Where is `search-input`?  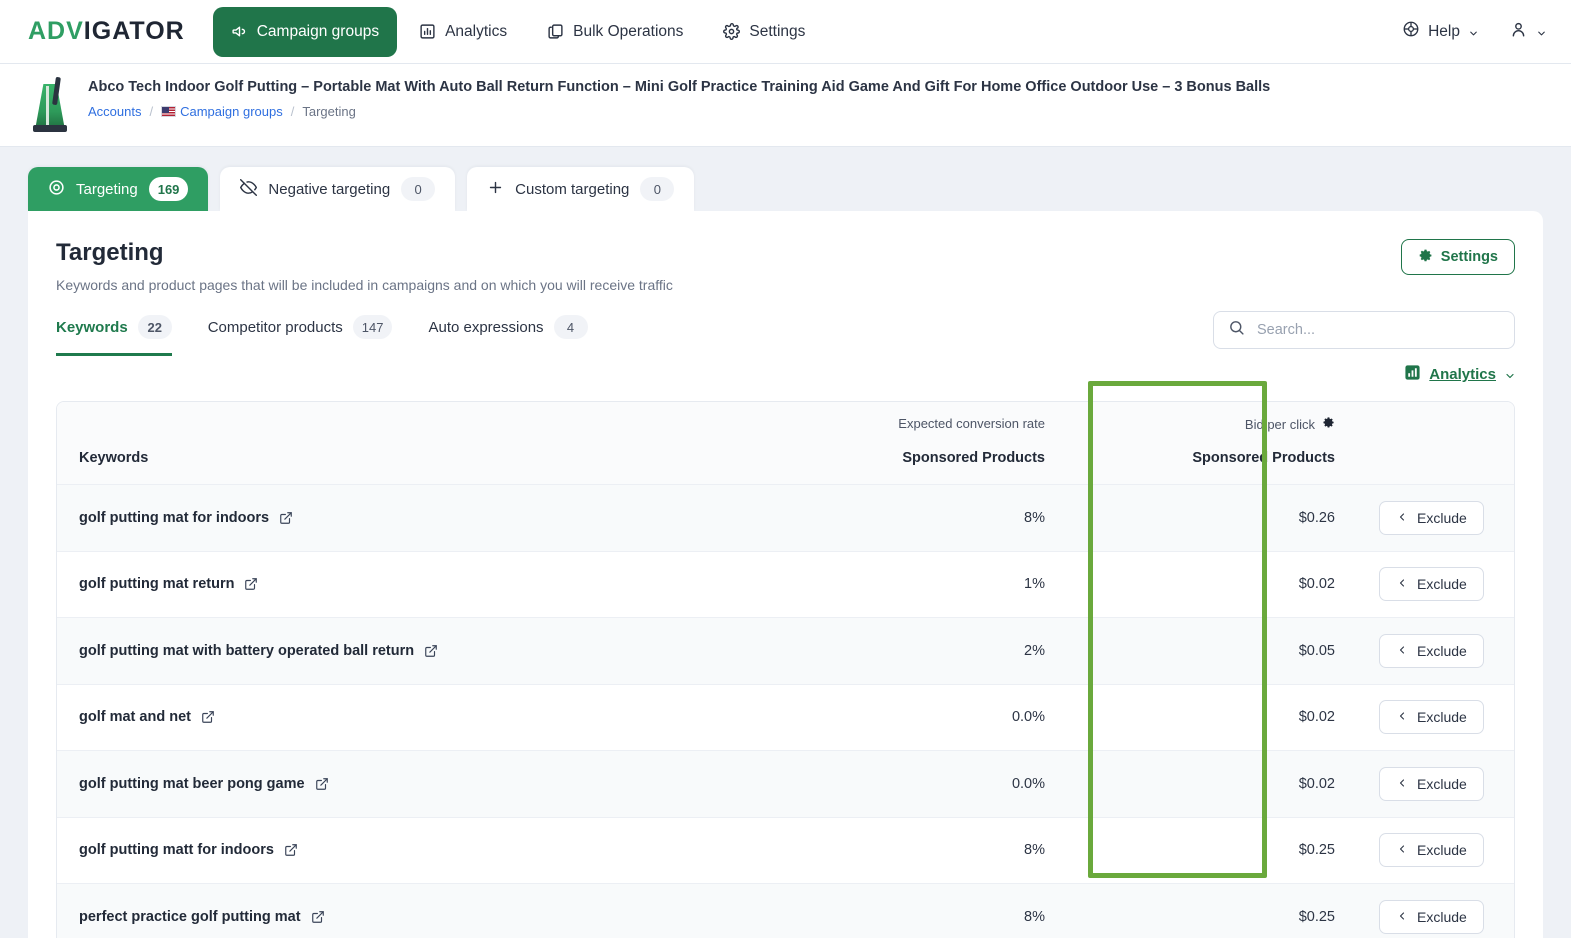 search-input is located at coordinates (1378, 330).